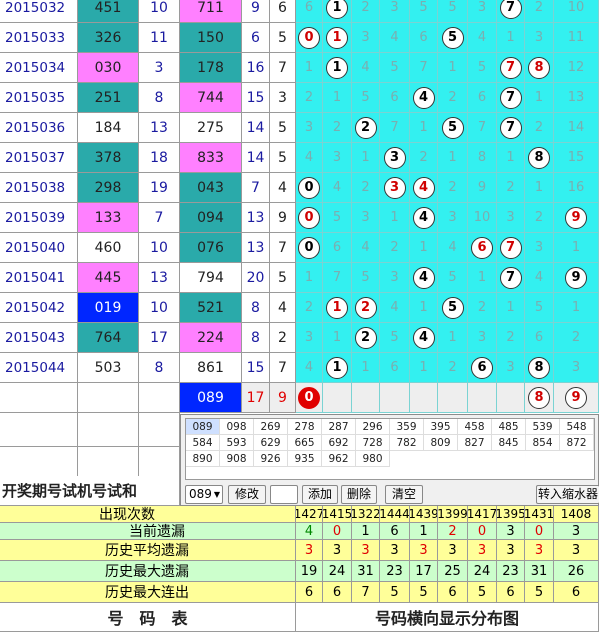 Image resolution: width=599 pixels, height=632 pixels. What do you see at coordinates (339, 443) in the screenshot?
I see `popup-number-item: 692` at bounding box center [339, 443].